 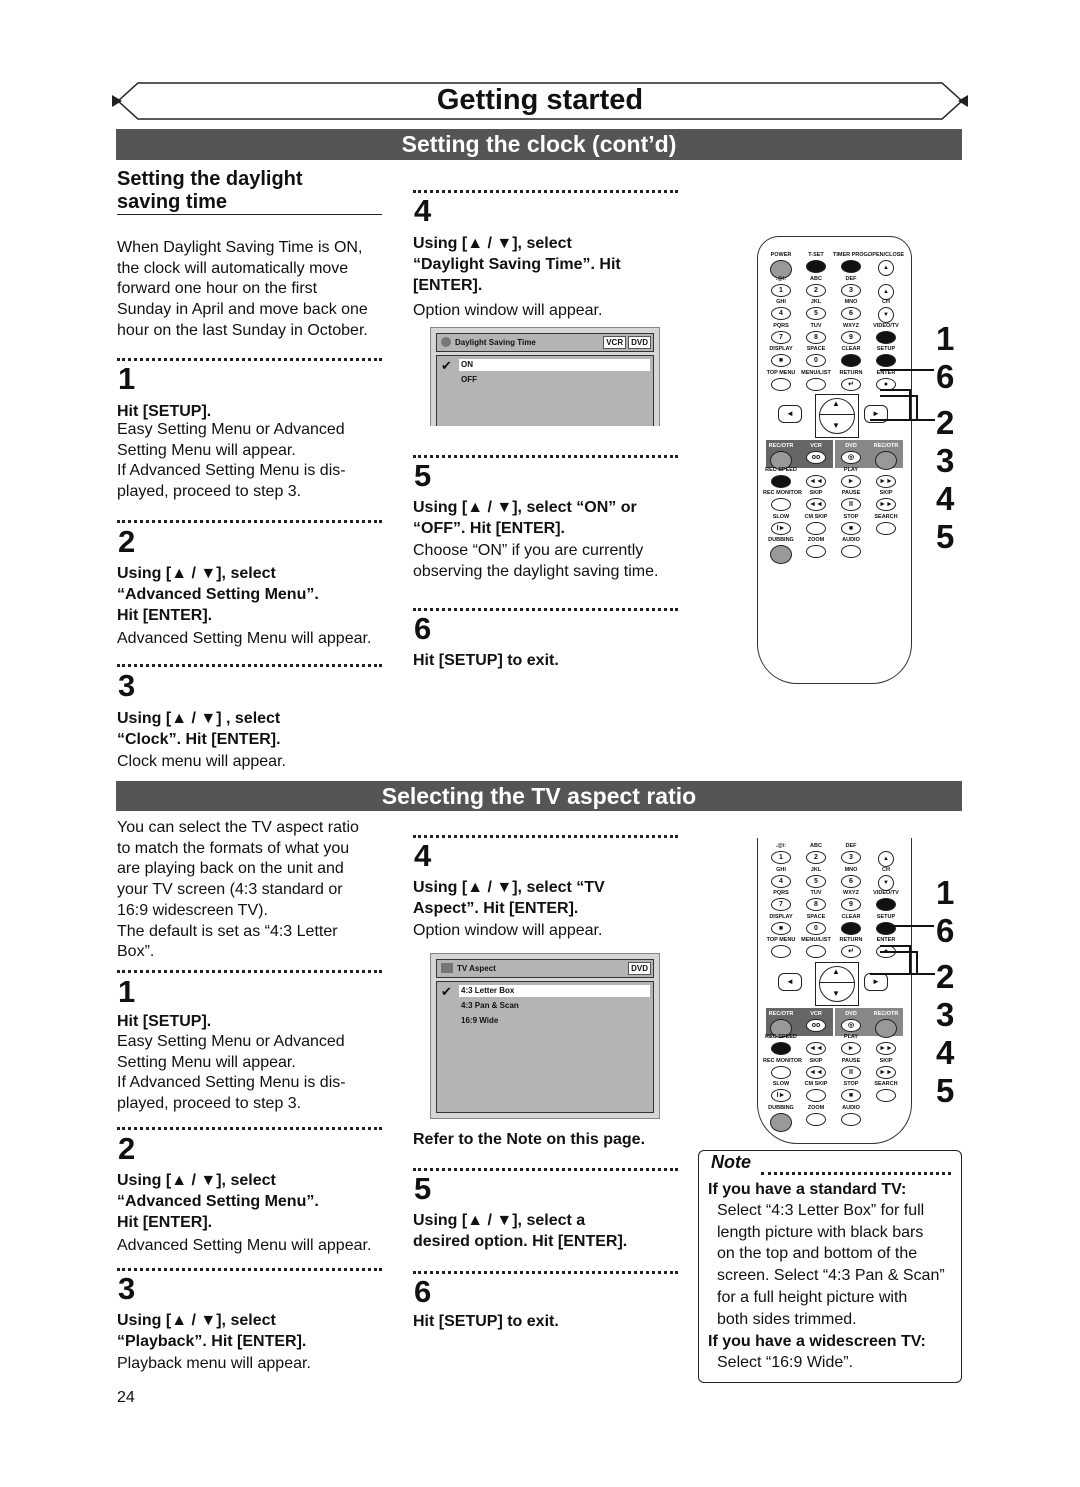 I want to click on option-on: ON, so click(x=554, y=365).